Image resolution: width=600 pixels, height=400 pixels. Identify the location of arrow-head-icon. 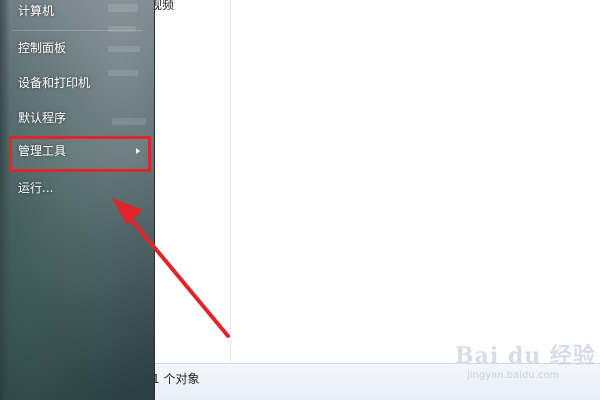
(127, 211).